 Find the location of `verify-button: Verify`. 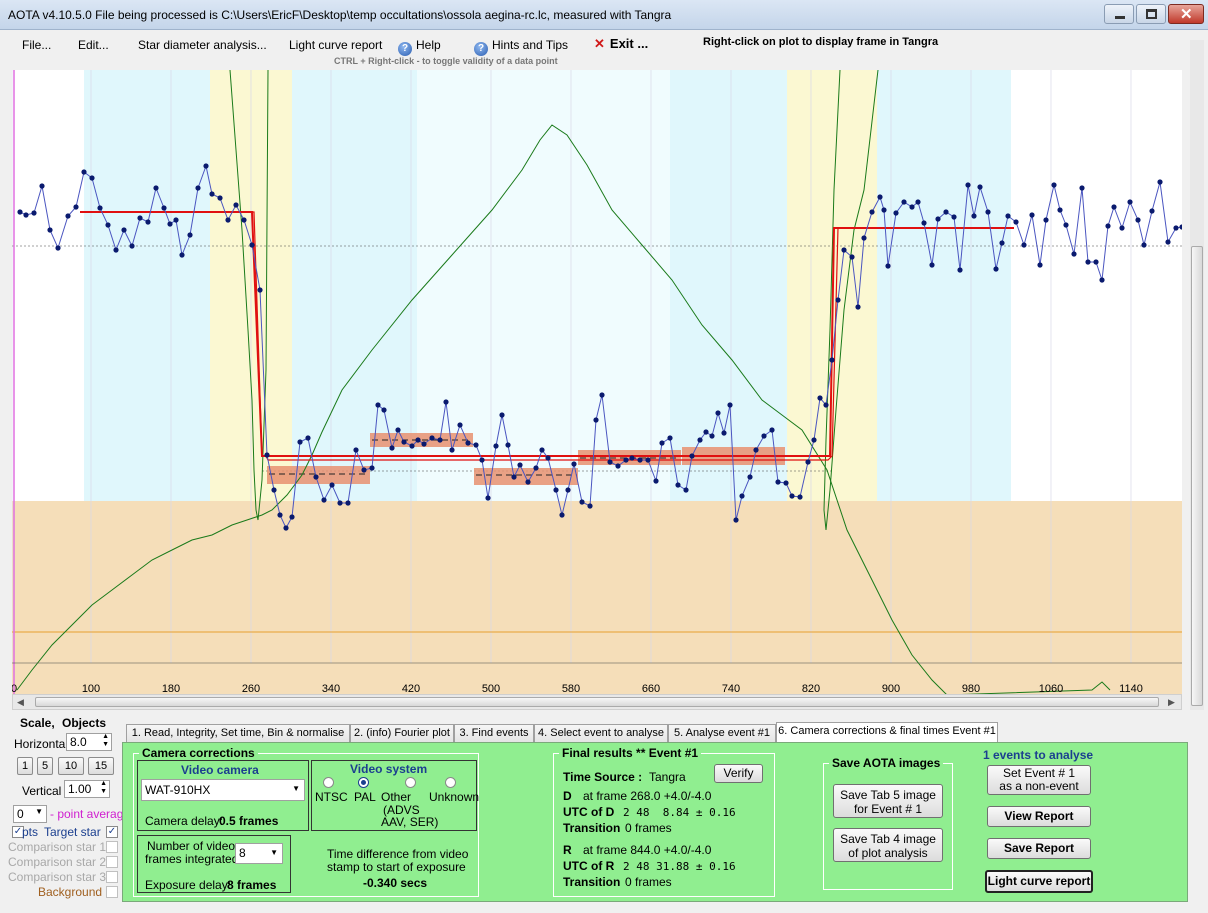

verify-button: Verify is located at coordinates (738, 773).